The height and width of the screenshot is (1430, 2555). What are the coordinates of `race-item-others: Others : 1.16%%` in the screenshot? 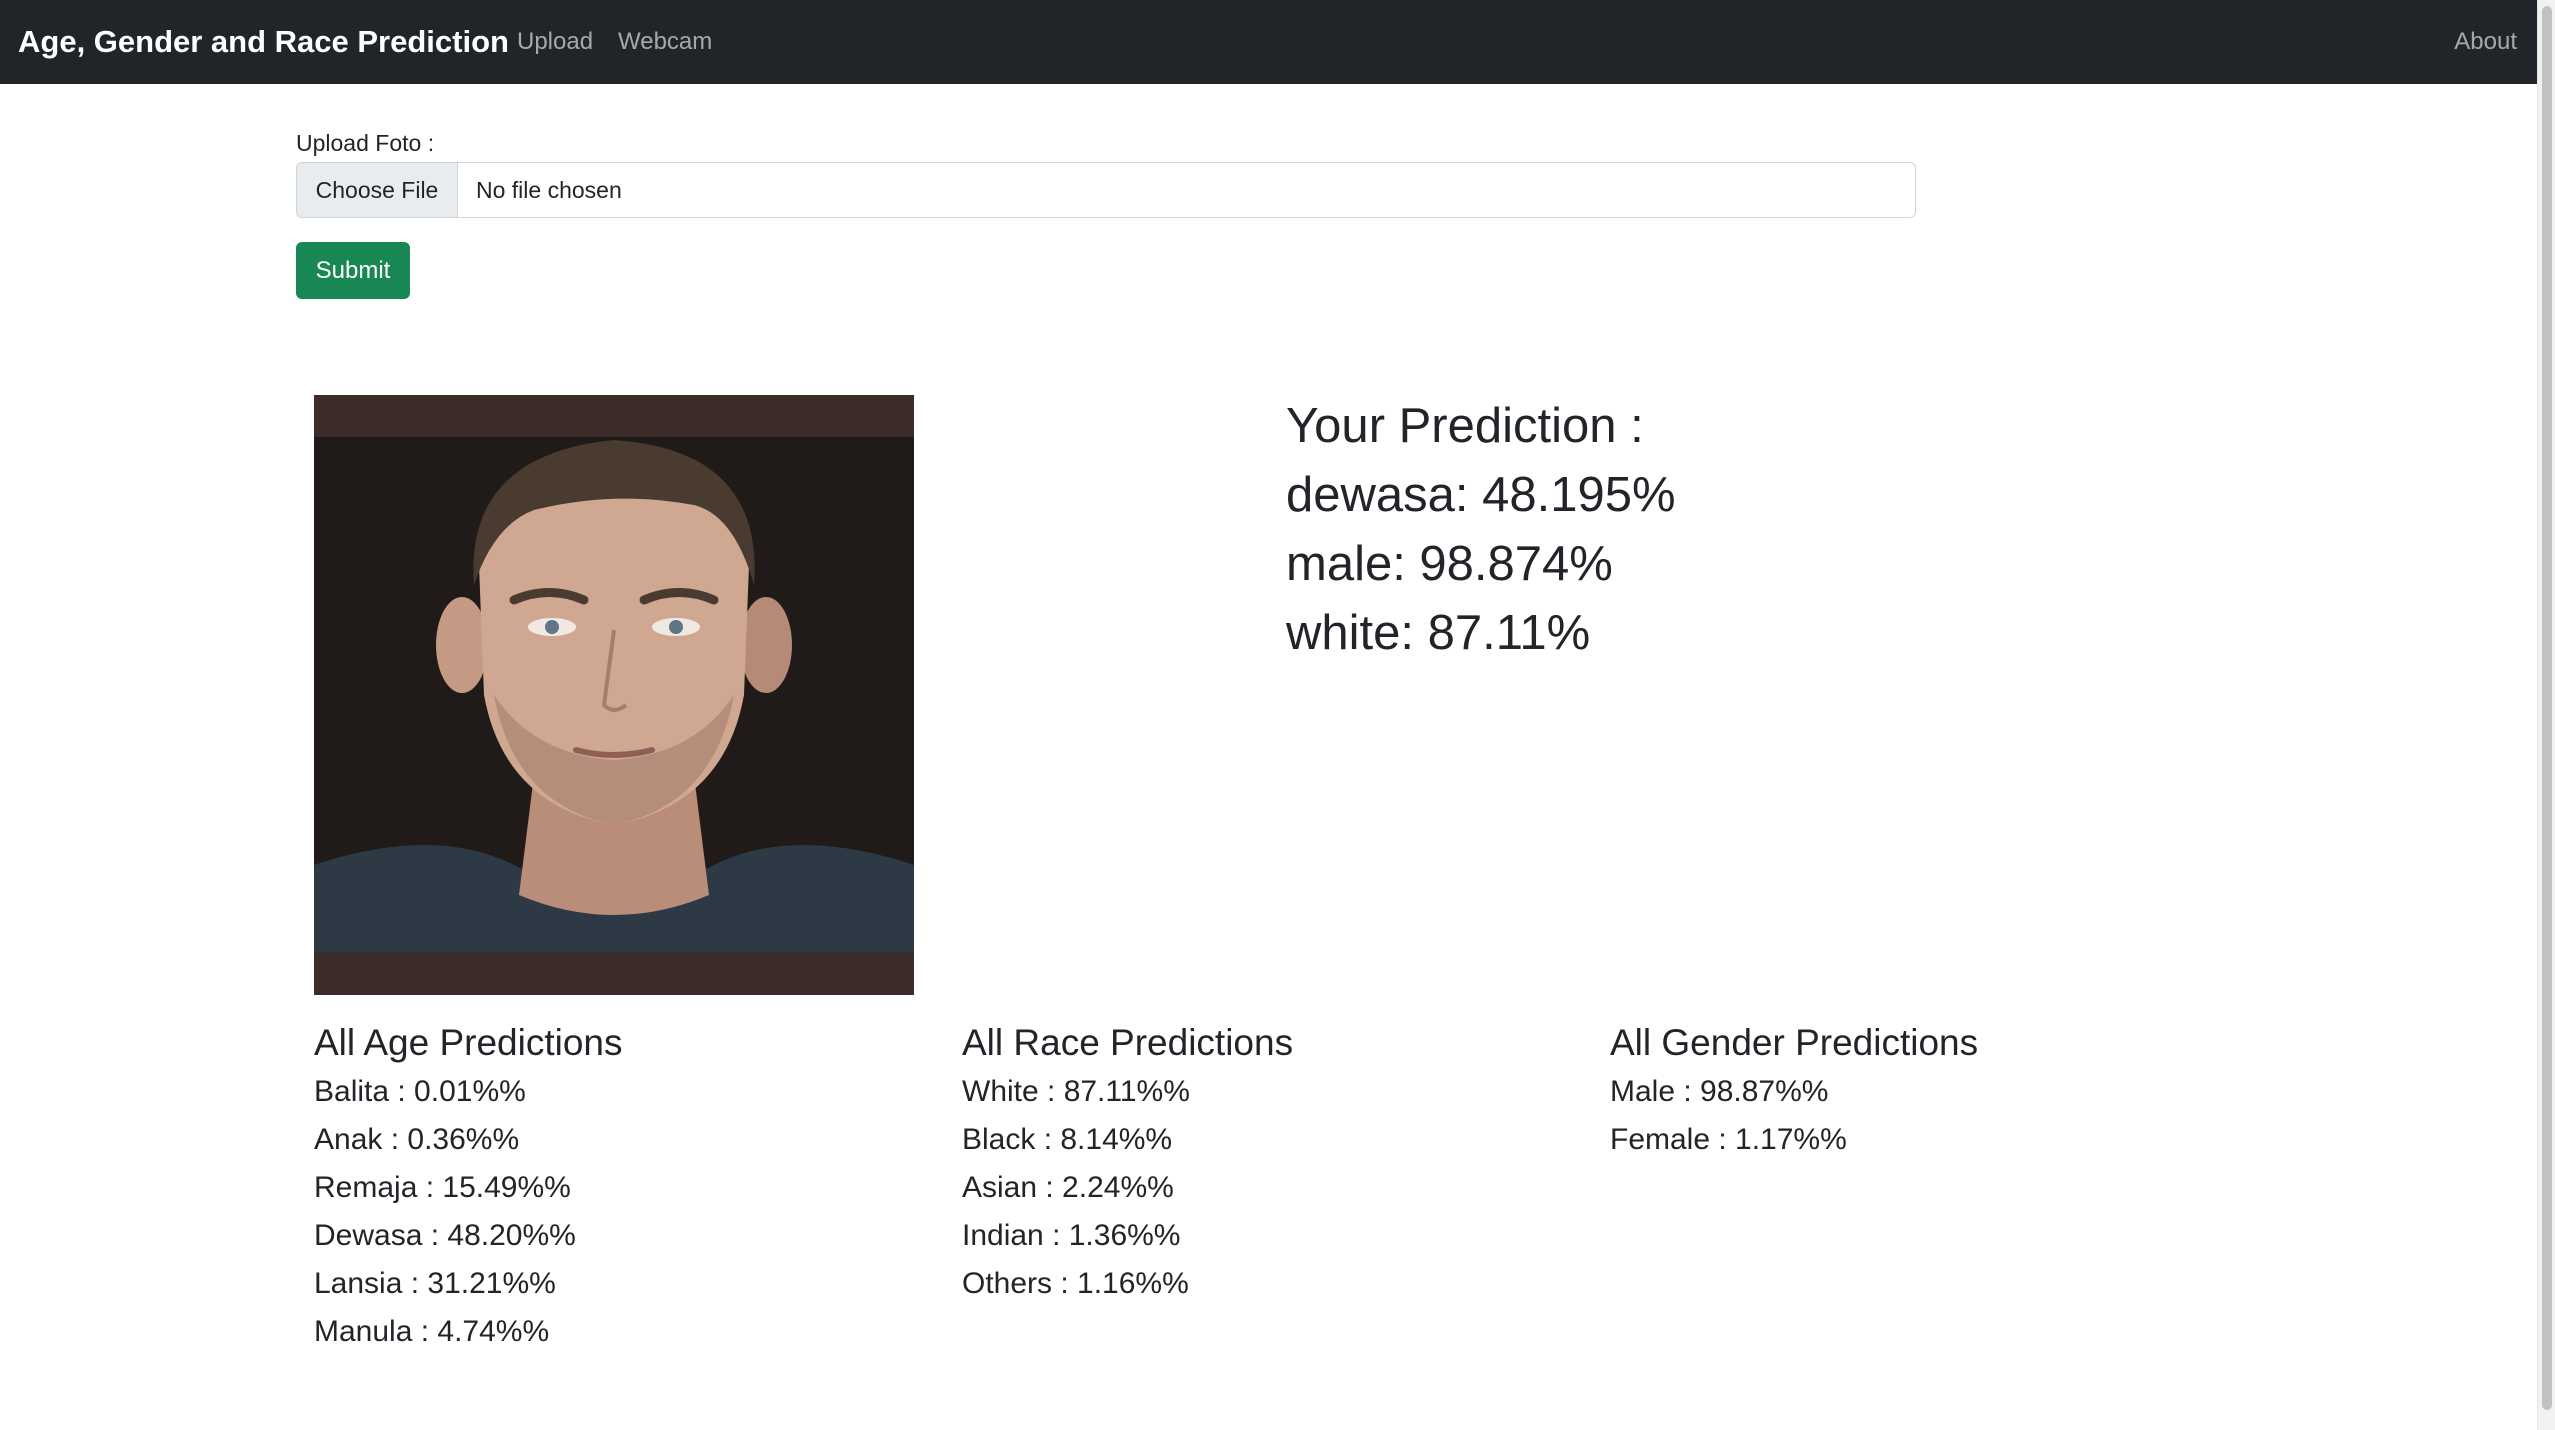 It's located at (1075, 1283).